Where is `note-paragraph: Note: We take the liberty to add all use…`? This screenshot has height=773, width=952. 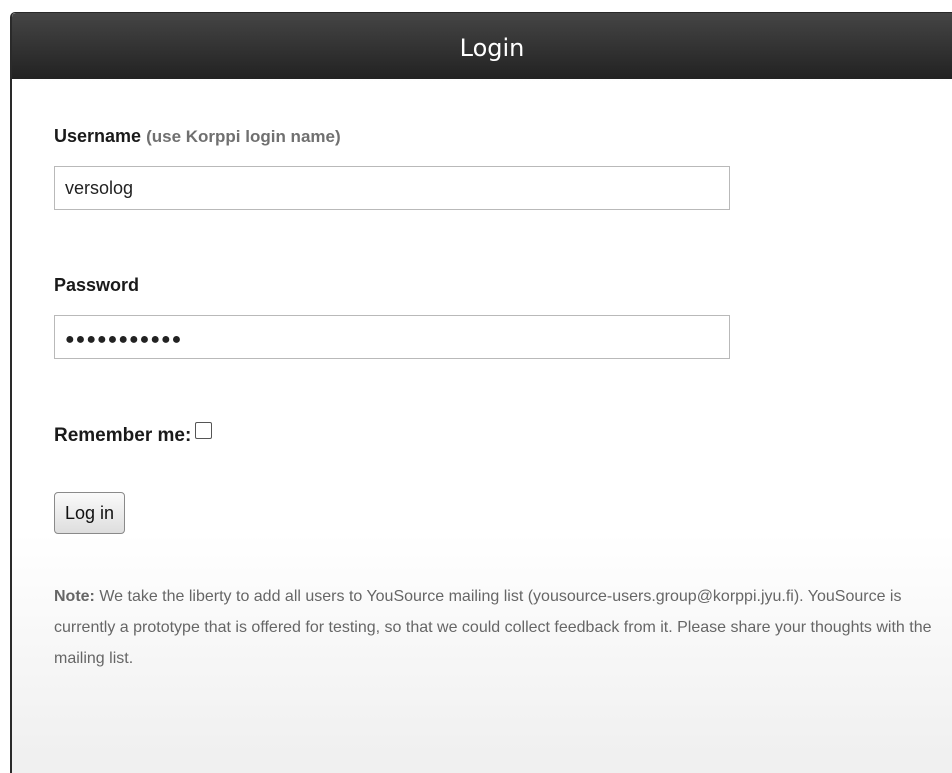
note-paragraph: Note: We take the liberty to add all use… is located at coordinates (494, 627).